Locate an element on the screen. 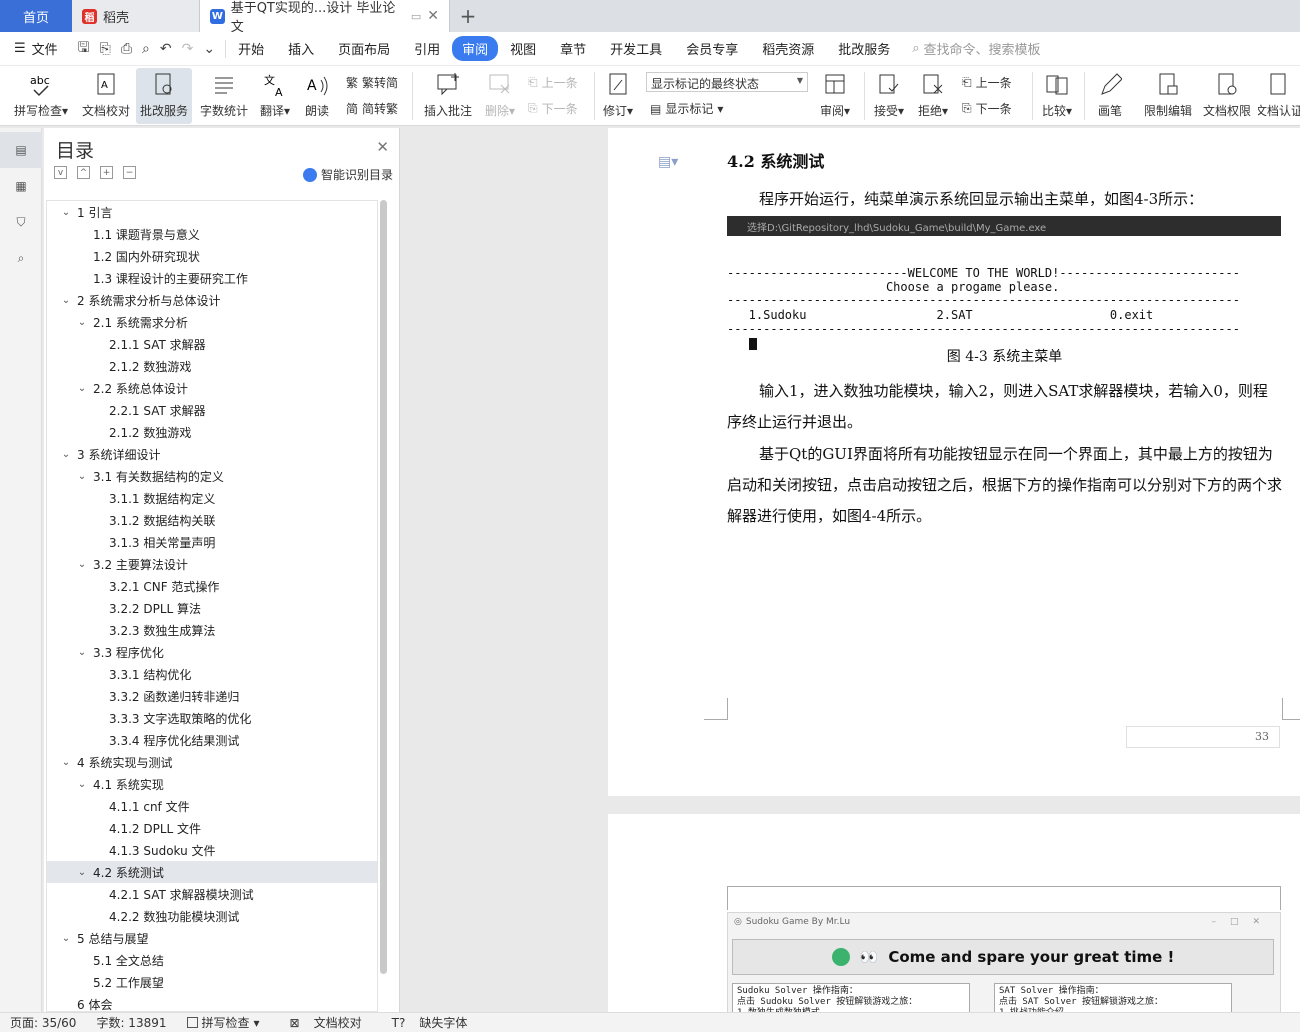 Image resolution: width=1300 pixels, height=1032 pixels. toc-item: 4.1.1 cnf 文件 is located at coordinates (212, 806).